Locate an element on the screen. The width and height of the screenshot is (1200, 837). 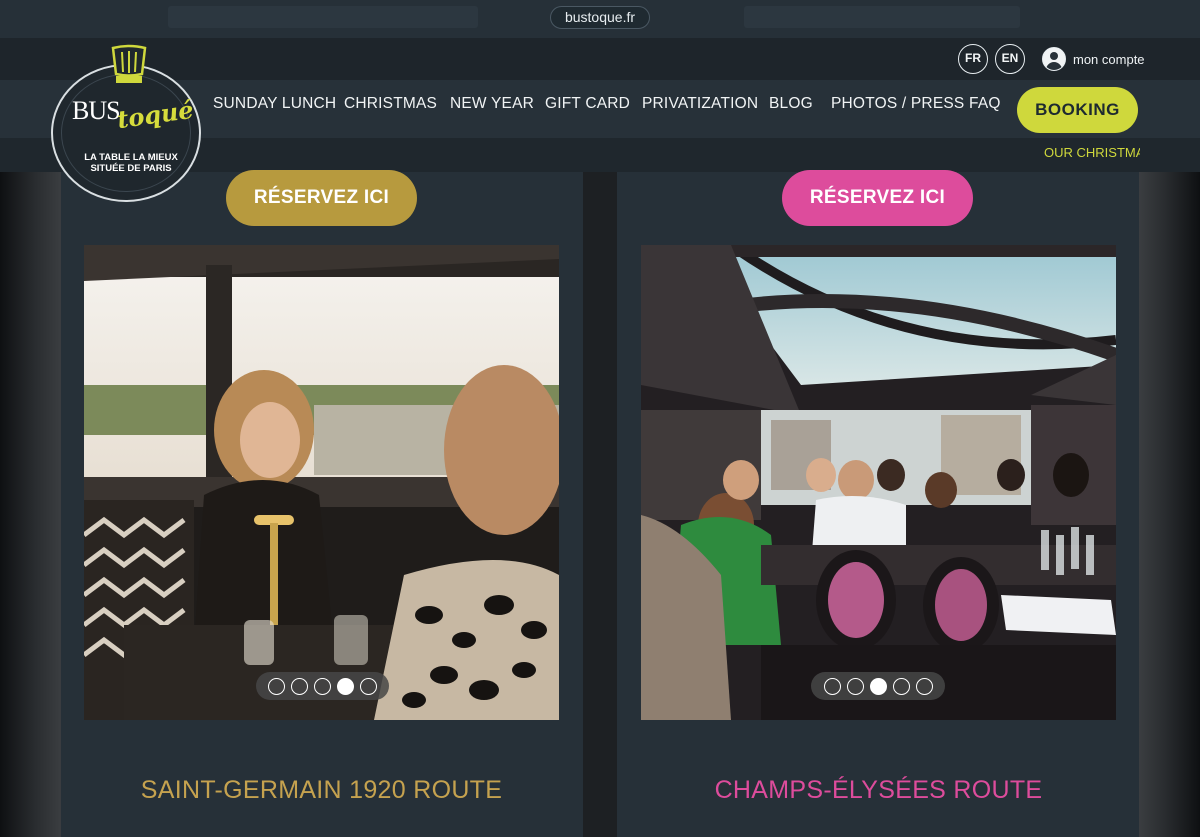
carousel-dot-3-active is located at coordinates (878, 686).